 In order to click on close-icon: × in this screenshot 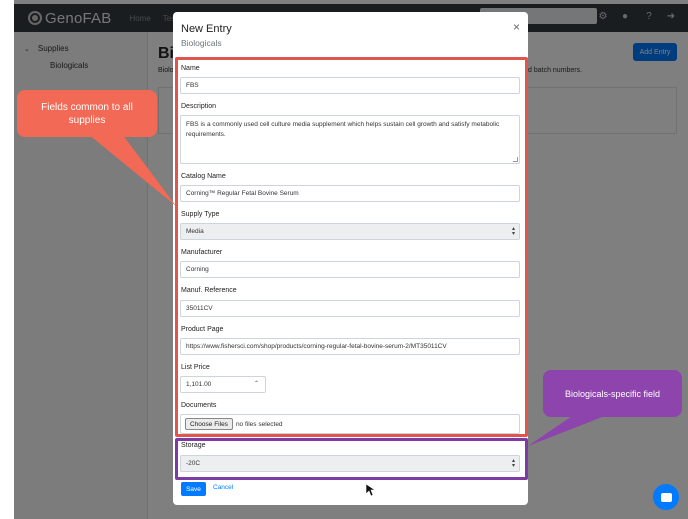, I will do `click(516, 27)`.